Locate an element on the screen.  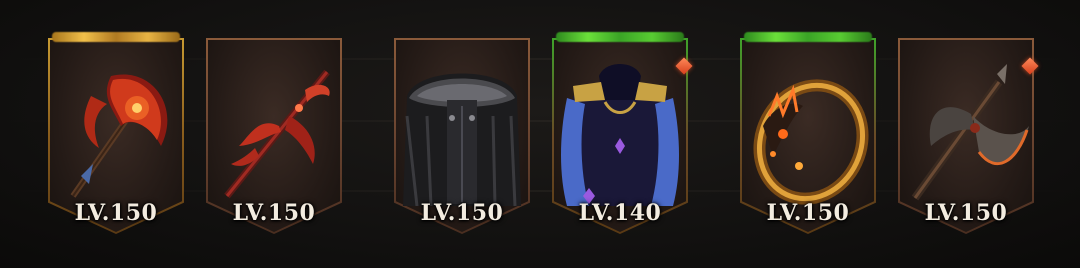
item-level: LV.140 is located at coordinates (620, 213).